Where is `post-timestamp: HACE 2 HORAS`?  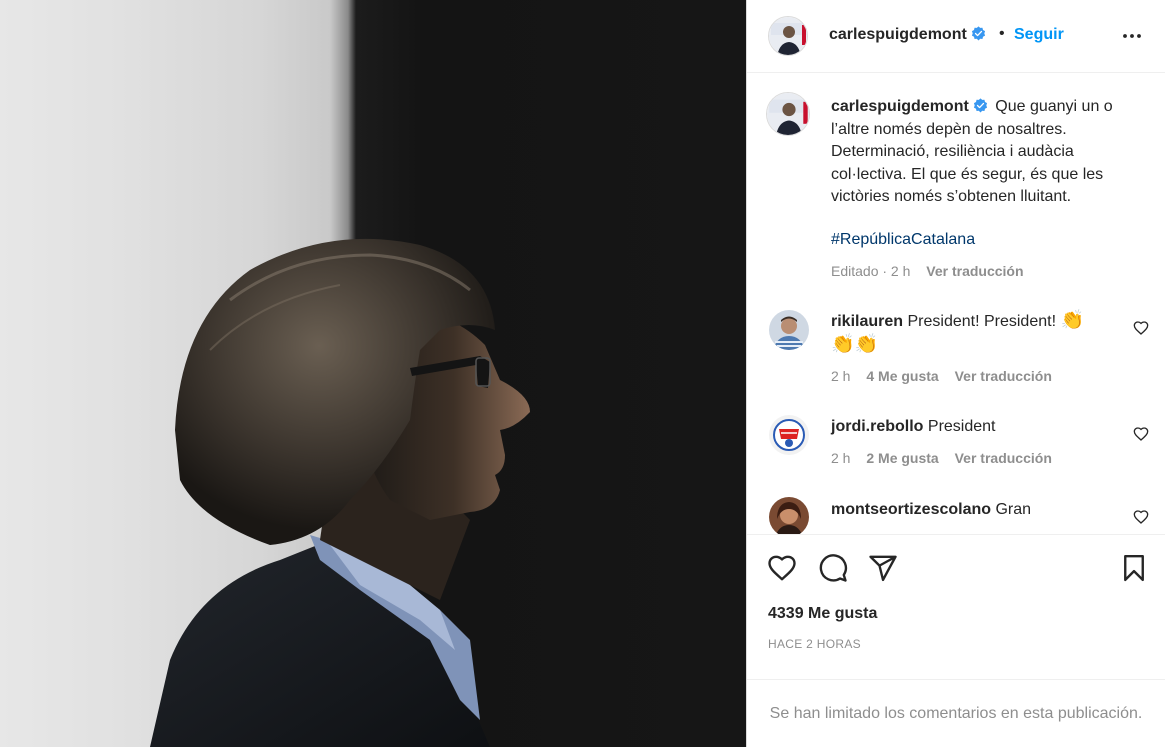
post-timestamp: HACE 2 HORAS is located at coordinates (814, 644).